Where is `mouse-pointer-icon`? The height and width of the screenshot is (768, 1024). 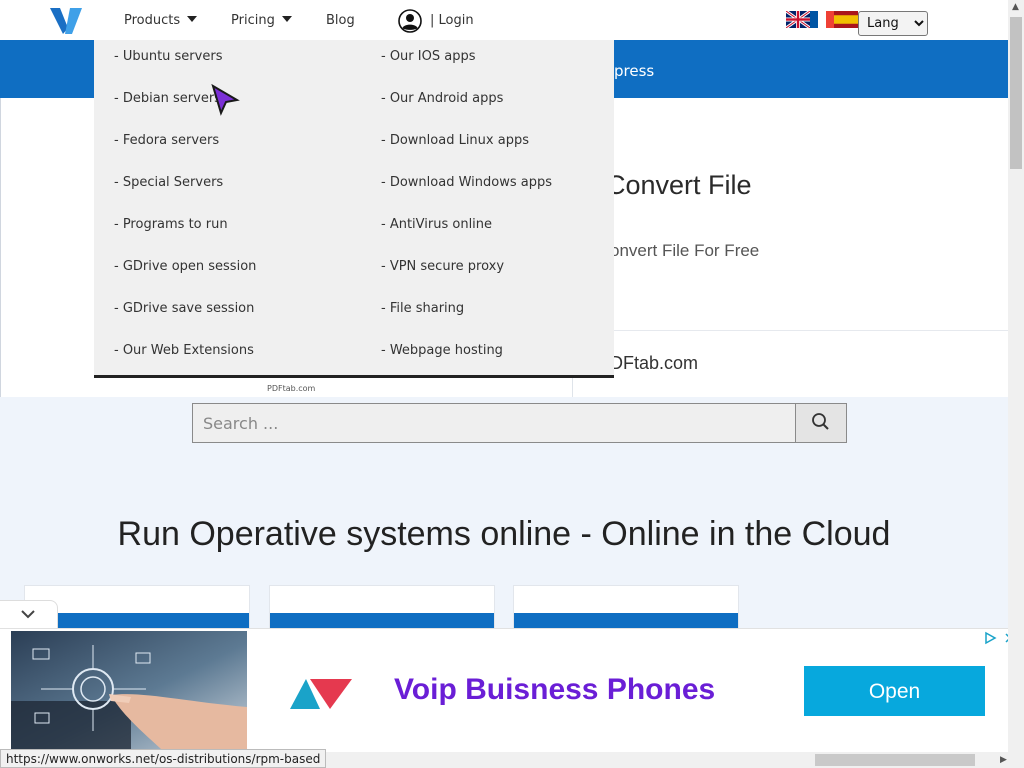 mouse-pointer-icon is located at coordinates (225, 100).